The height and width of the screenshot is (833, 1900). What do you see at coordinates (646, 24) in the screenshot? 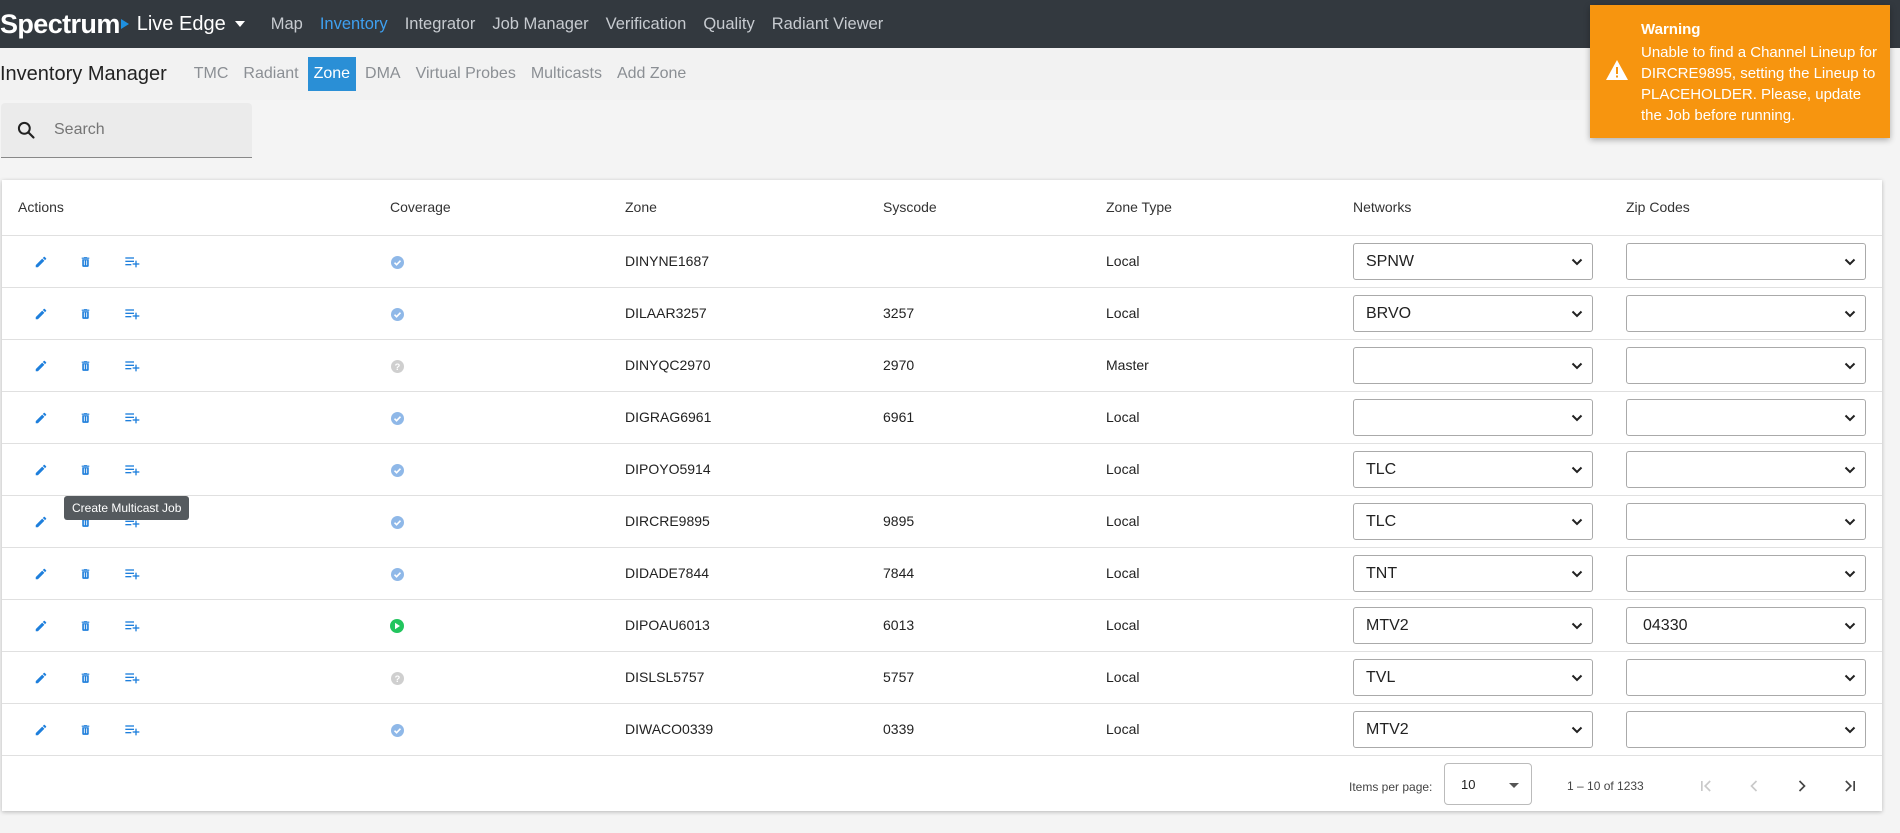
I see `nav-verification: Verification` at bounding box center [646, 24].